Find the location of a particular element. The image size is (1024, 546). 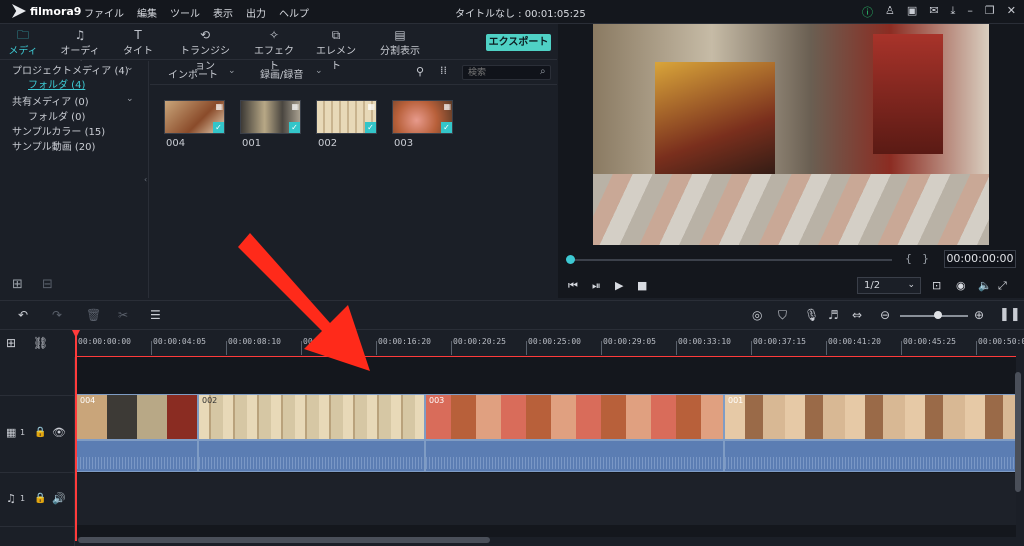

speaker-icon: 🔊 is located at coordinates (59, 498).